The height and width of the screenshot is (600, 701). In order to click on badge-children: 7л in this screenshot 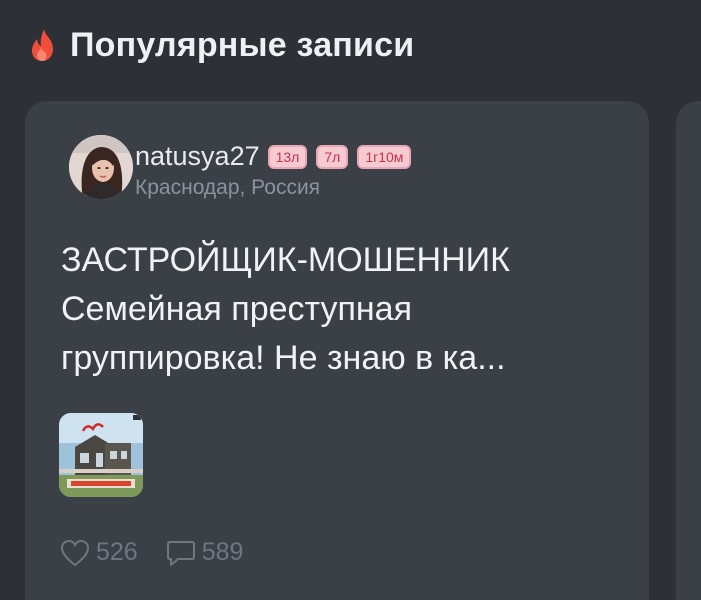, I will do `click(332, 156)`.